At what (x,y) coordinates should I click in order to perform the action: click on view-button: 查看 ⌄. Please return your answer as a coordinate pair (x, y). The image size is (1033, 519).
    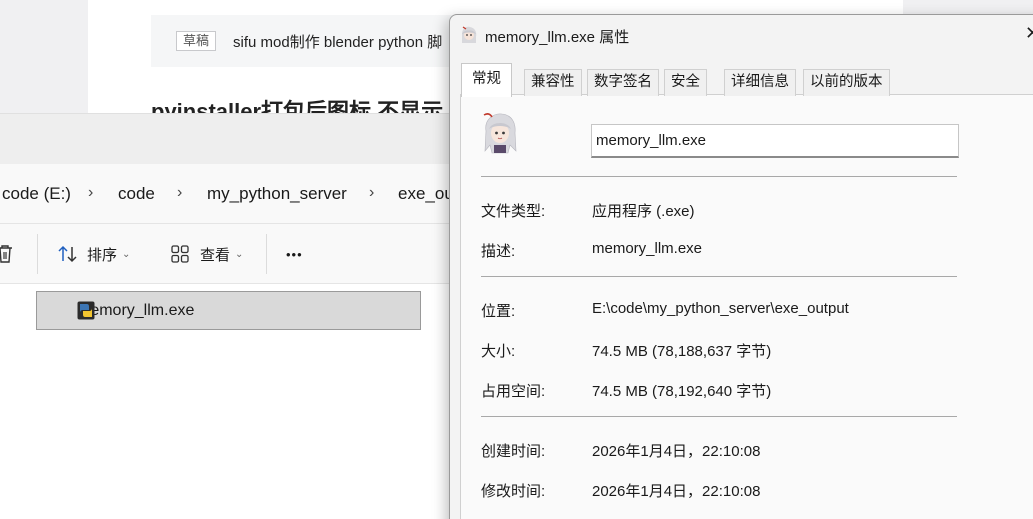
    Looking at the image, I should click on (206, 254).